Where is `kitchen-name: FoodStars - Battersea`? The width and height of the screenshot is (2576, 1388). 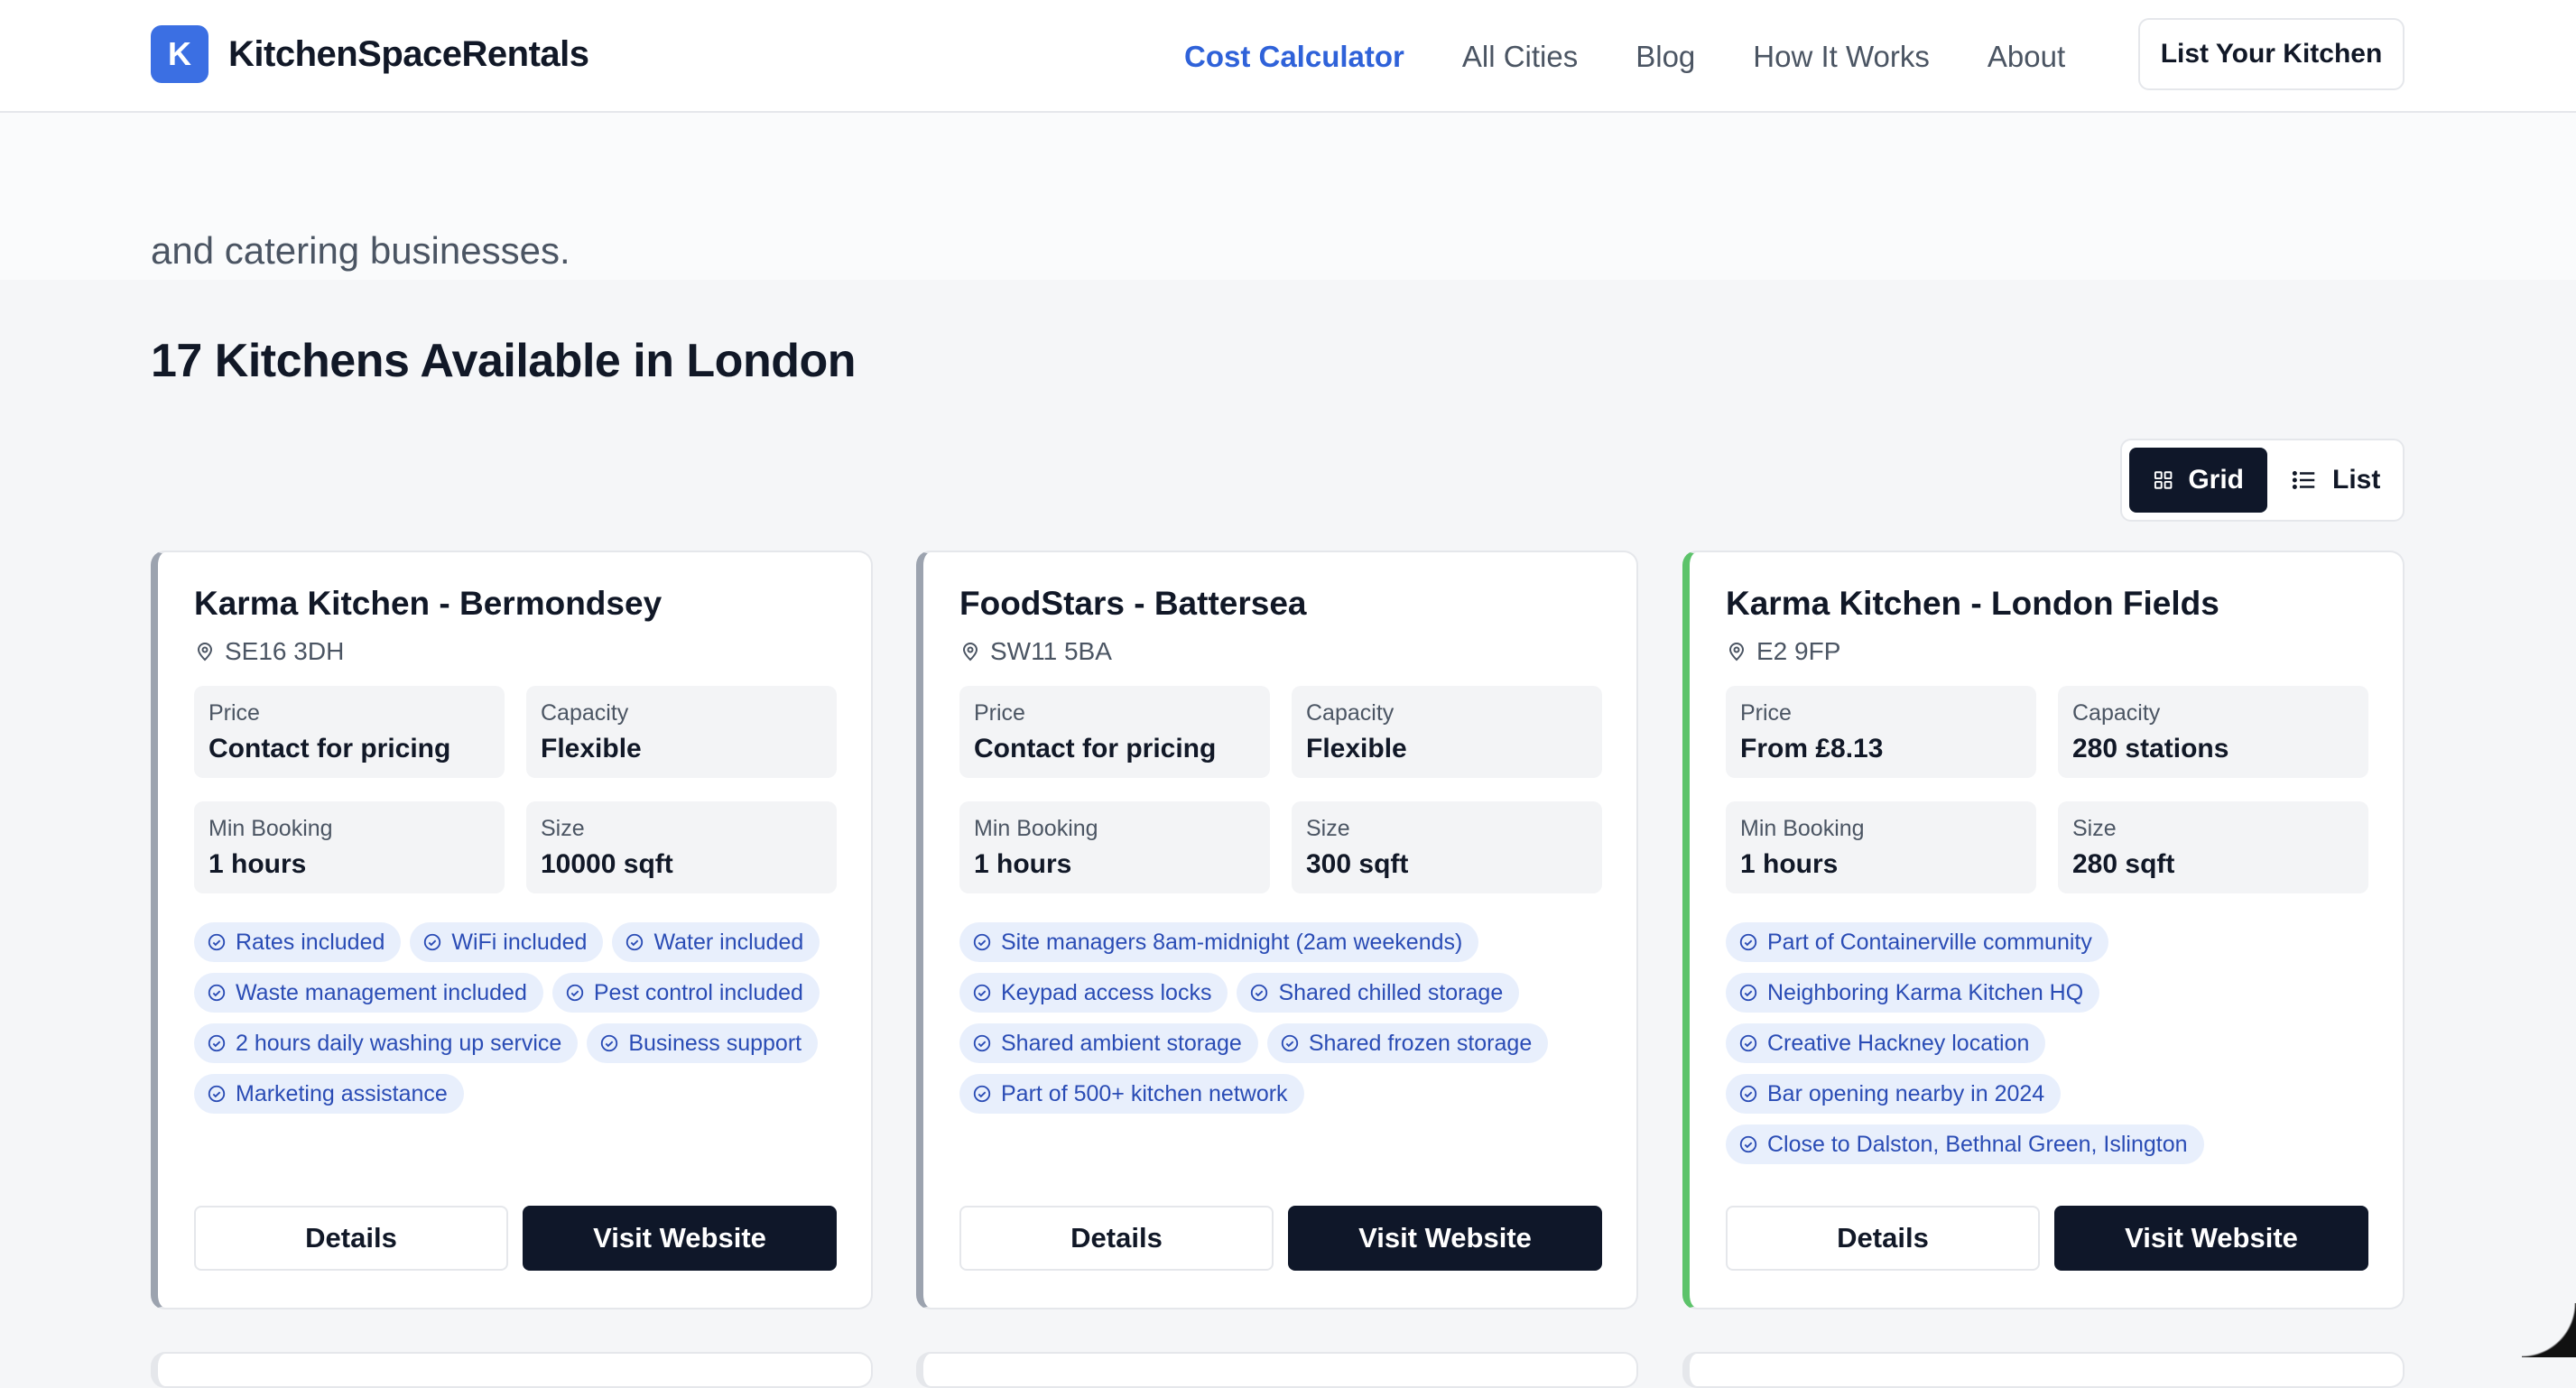
kitchen-name: FoodStars - Battersea is located at coordinates (1280, 607).